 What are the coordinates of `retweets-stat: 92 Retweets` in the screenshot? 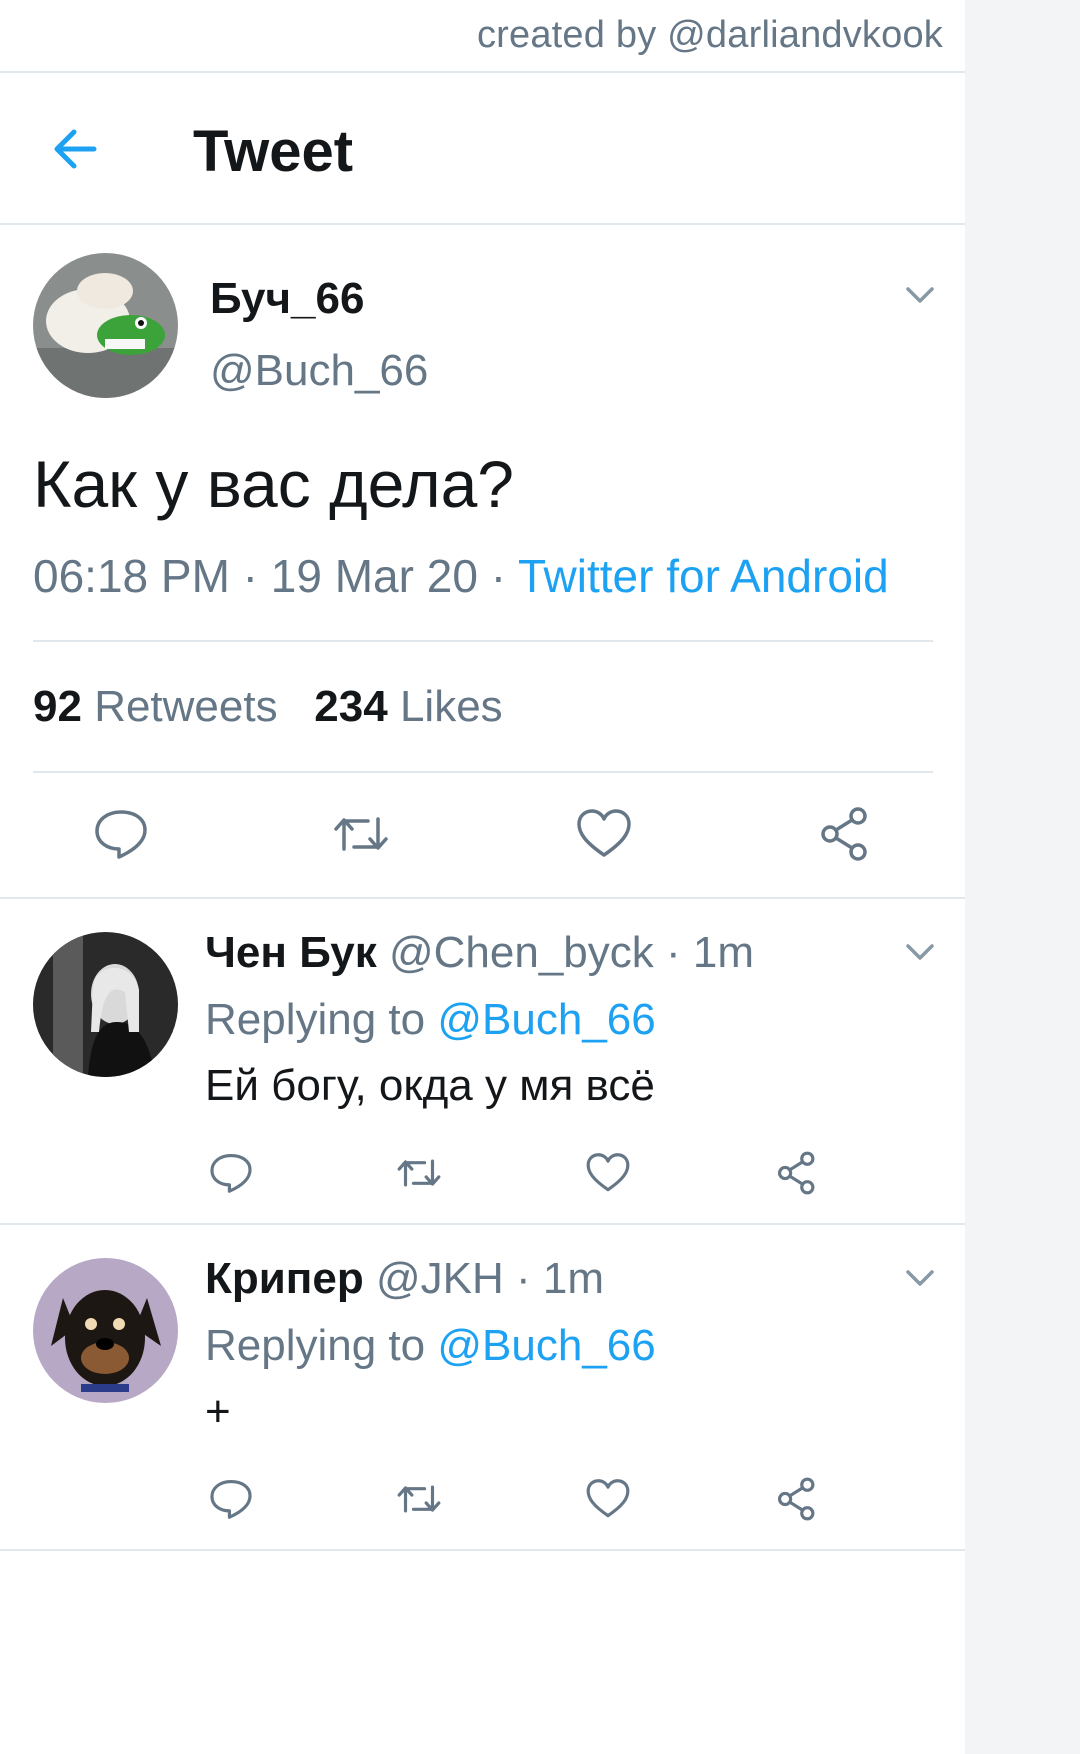 It's located at (155, 706).